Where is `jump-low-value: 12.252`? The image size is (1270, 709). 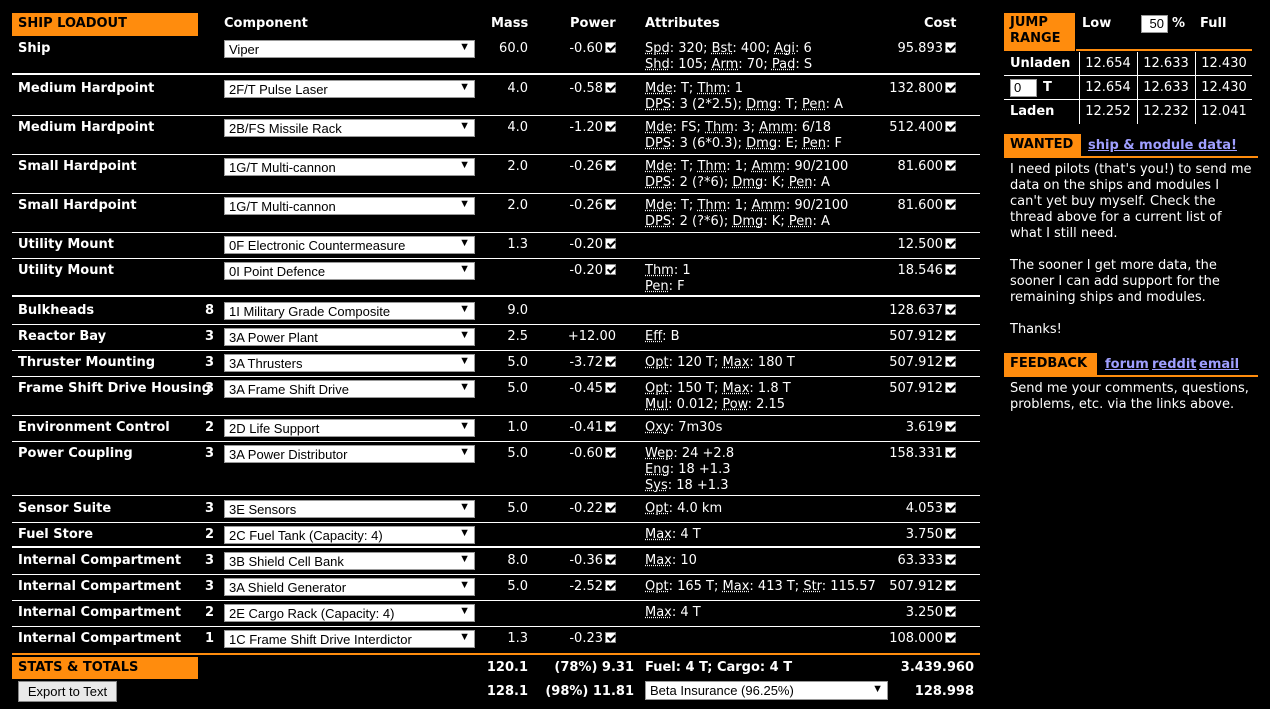
jump-low-value: 12.252 is located at coordinates (1107, 112).